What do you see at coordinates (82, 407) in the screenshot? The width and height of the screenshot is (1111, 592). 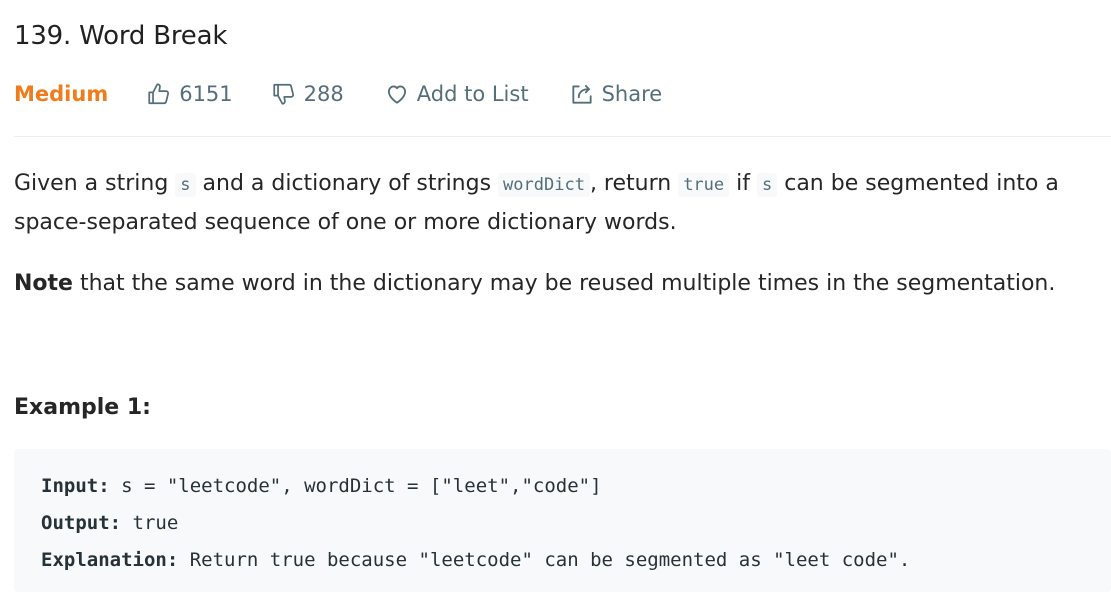 I see `example-1-title: Example 1:` at bounding box center [82, 407].